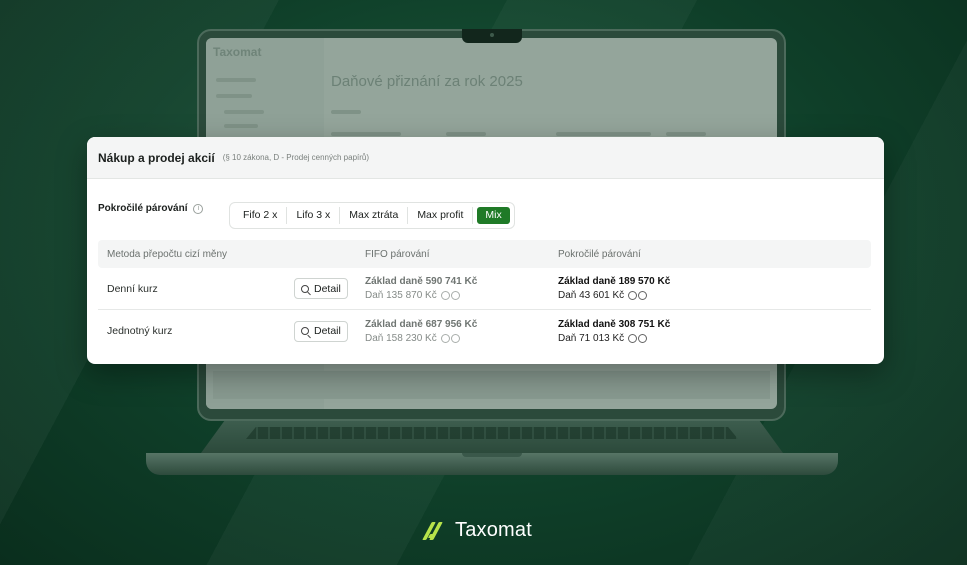 The height and width of the screenshot is (565, 967). Describe the element at coordinates (421, 281) in the screenshot. I see `fifo-tax-base: Základ daně 590 741 Kč` at that location.